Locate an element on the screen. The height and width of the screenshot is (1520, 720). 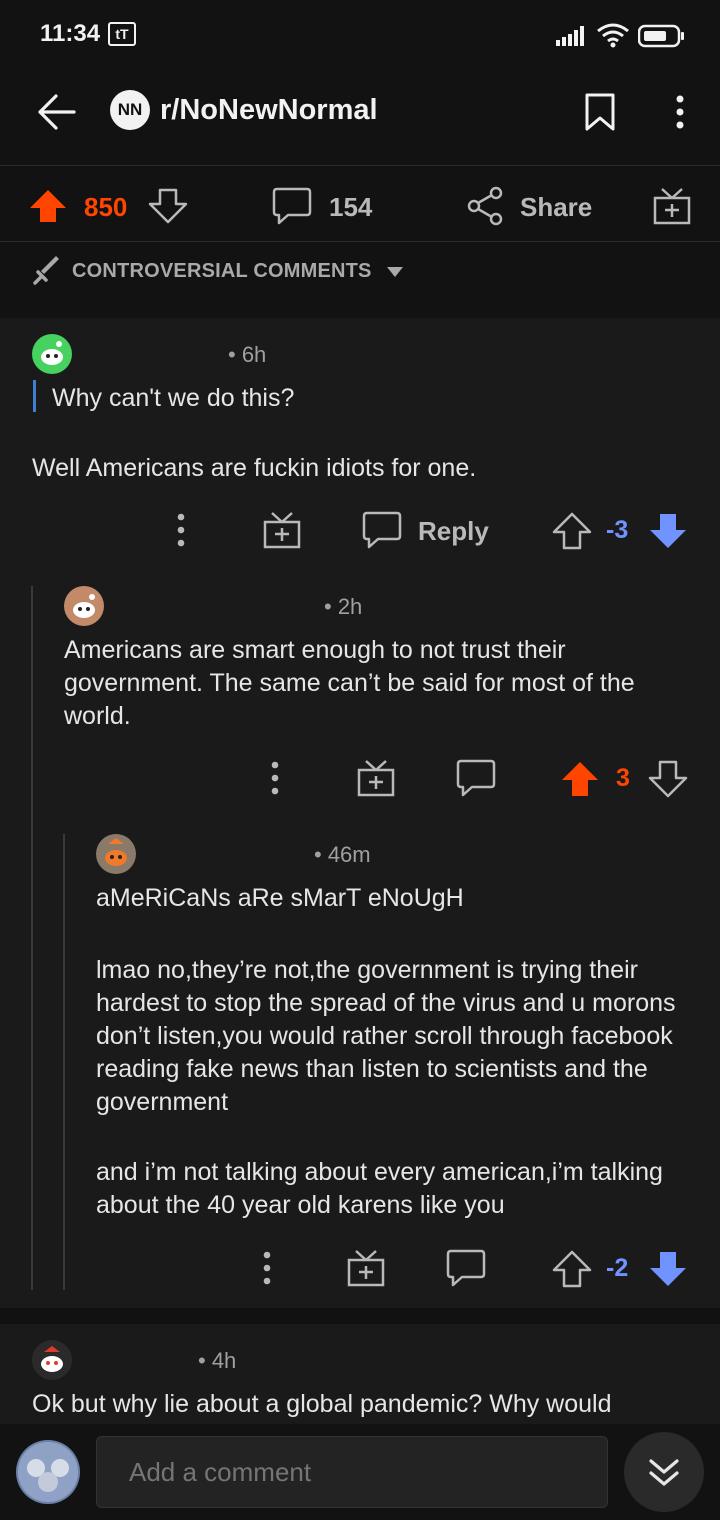
share-icon is located at coordinates (485, 206).